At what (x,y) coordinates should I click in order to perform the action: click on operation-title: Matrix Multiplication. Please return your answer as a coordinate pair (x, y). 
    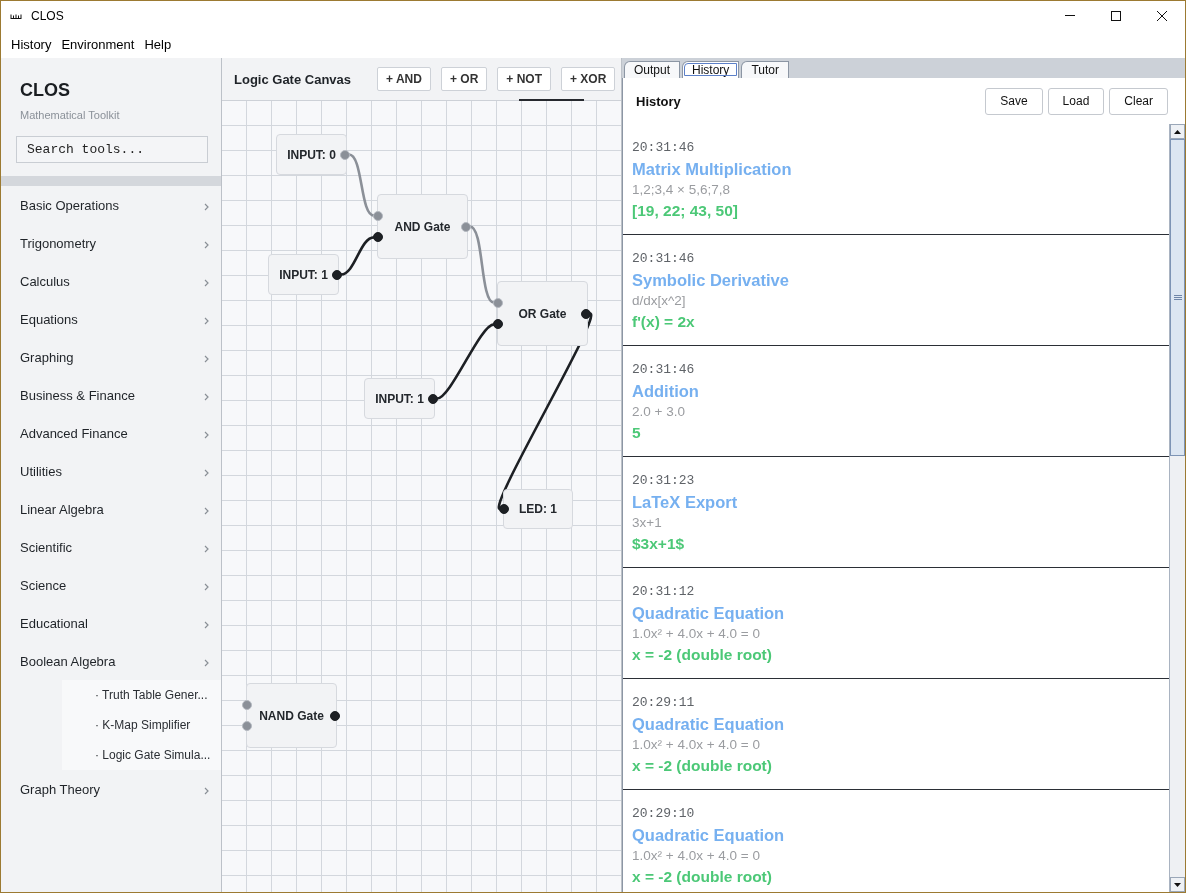
    Looking at the image, I should click on (712, 169).